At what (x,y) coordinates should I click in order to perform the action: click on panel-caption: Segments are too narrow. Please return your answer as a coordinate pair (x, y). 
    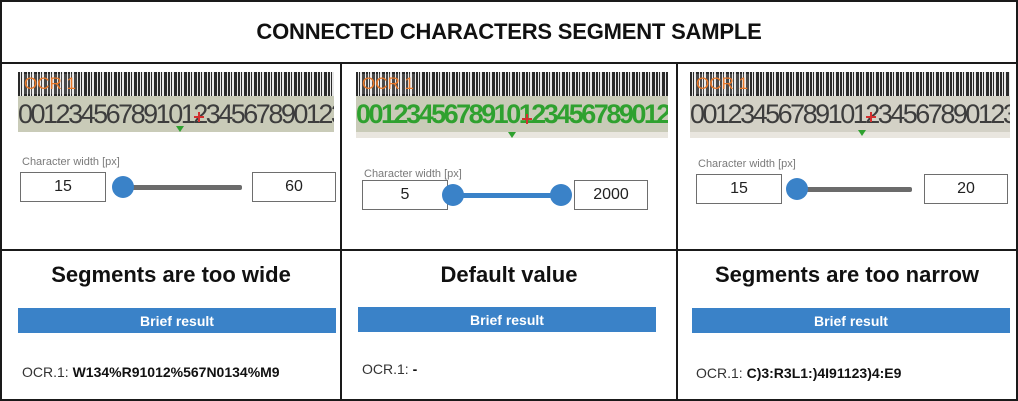
    Looking at the image, I should click on (847, 274).